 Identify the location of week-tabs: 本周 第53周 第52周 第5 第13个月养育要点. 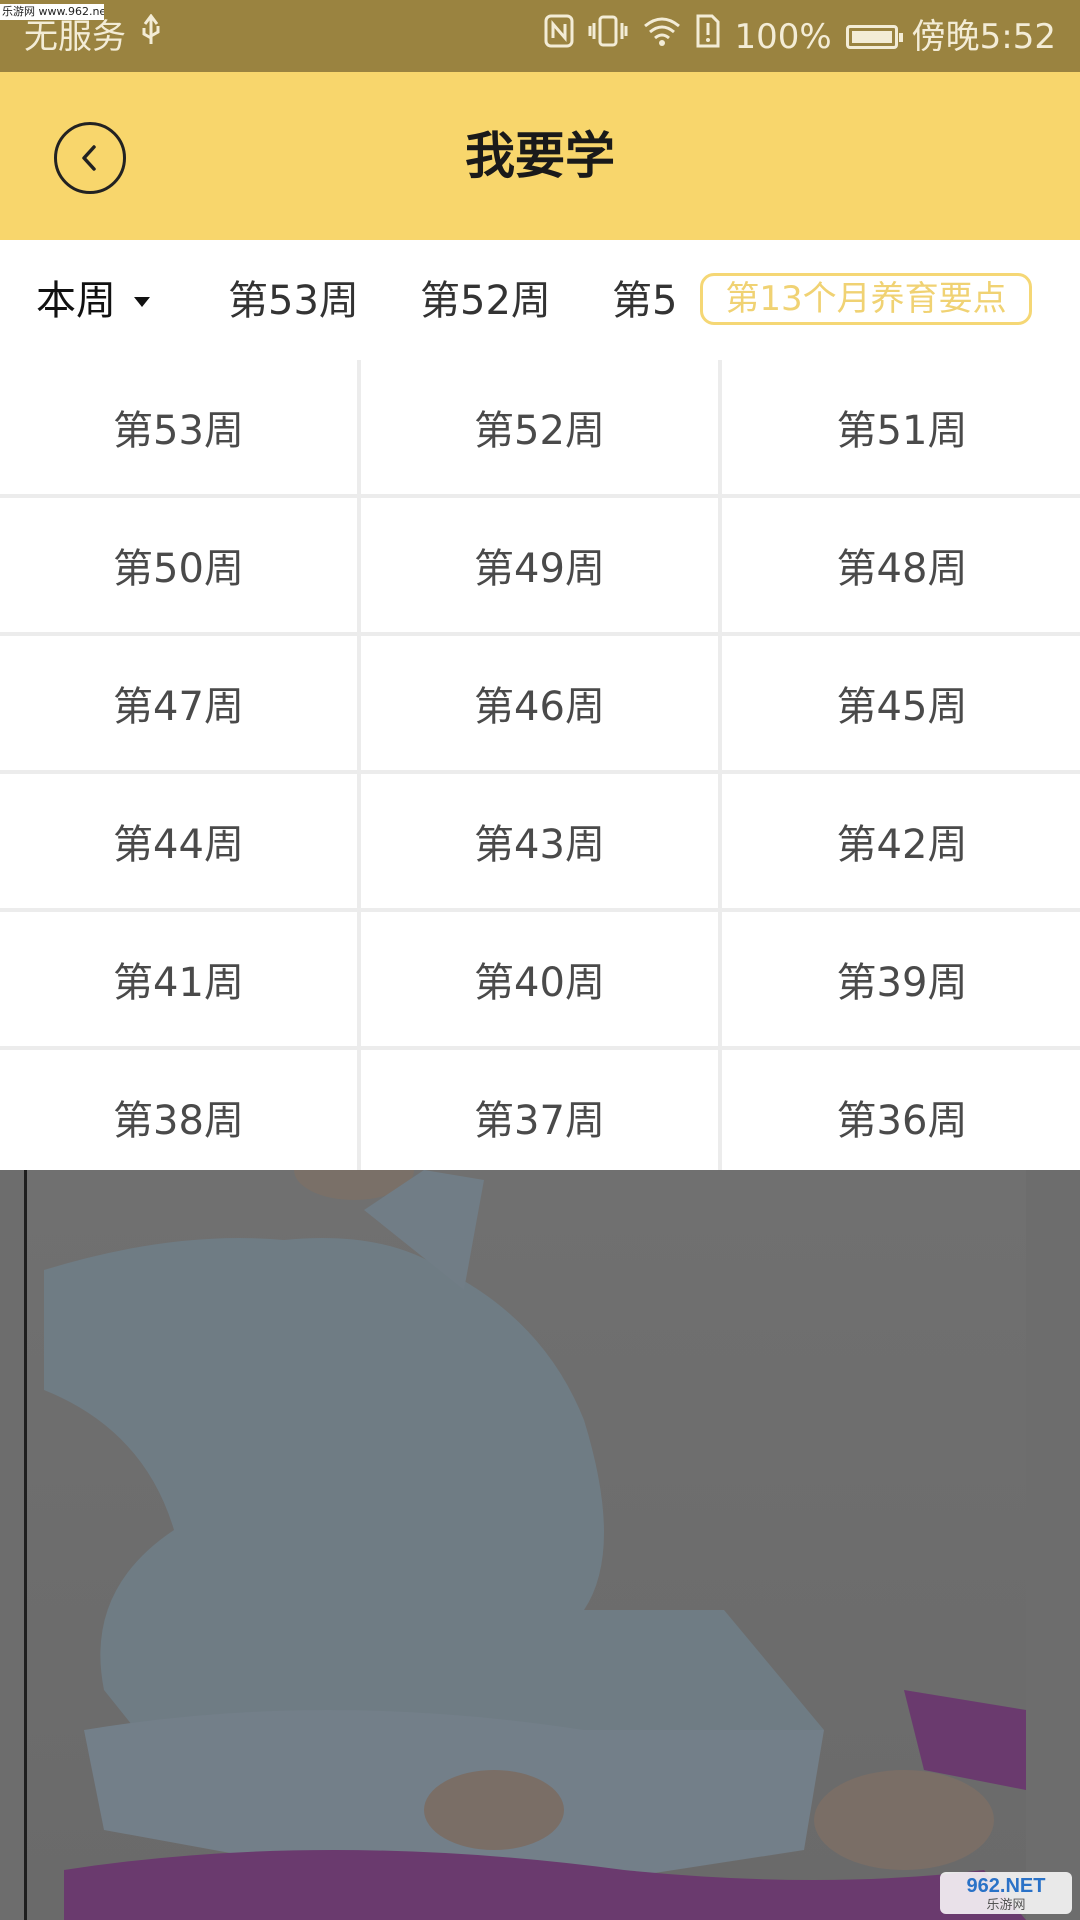
(540, 300).